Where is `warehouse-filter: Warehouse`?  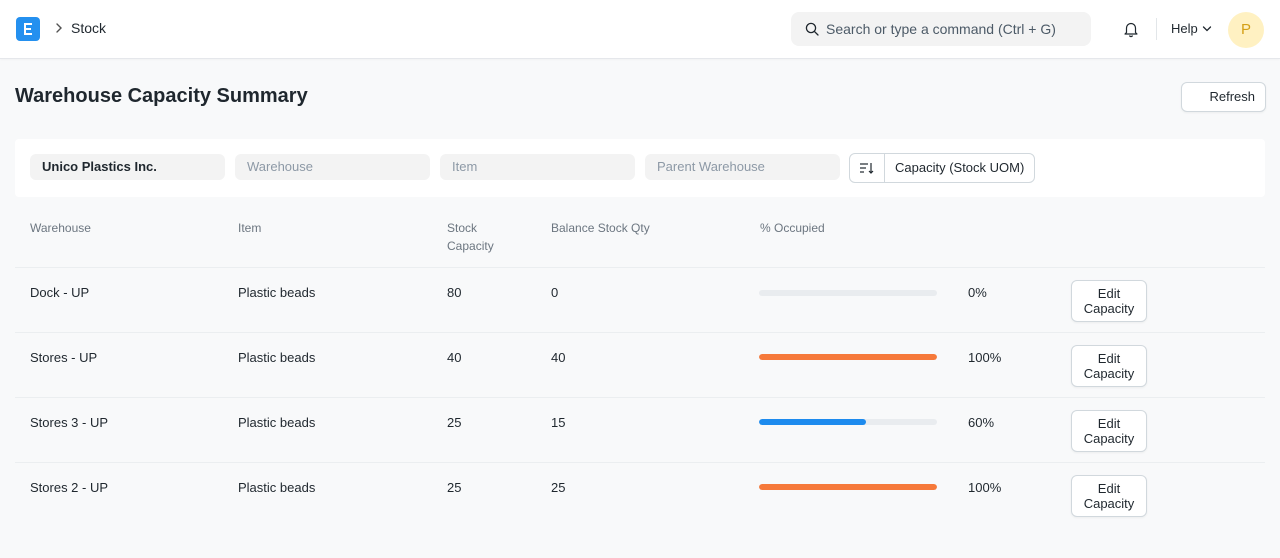 warehouse-filter: Warehouse is located at coordinates (332, 167).